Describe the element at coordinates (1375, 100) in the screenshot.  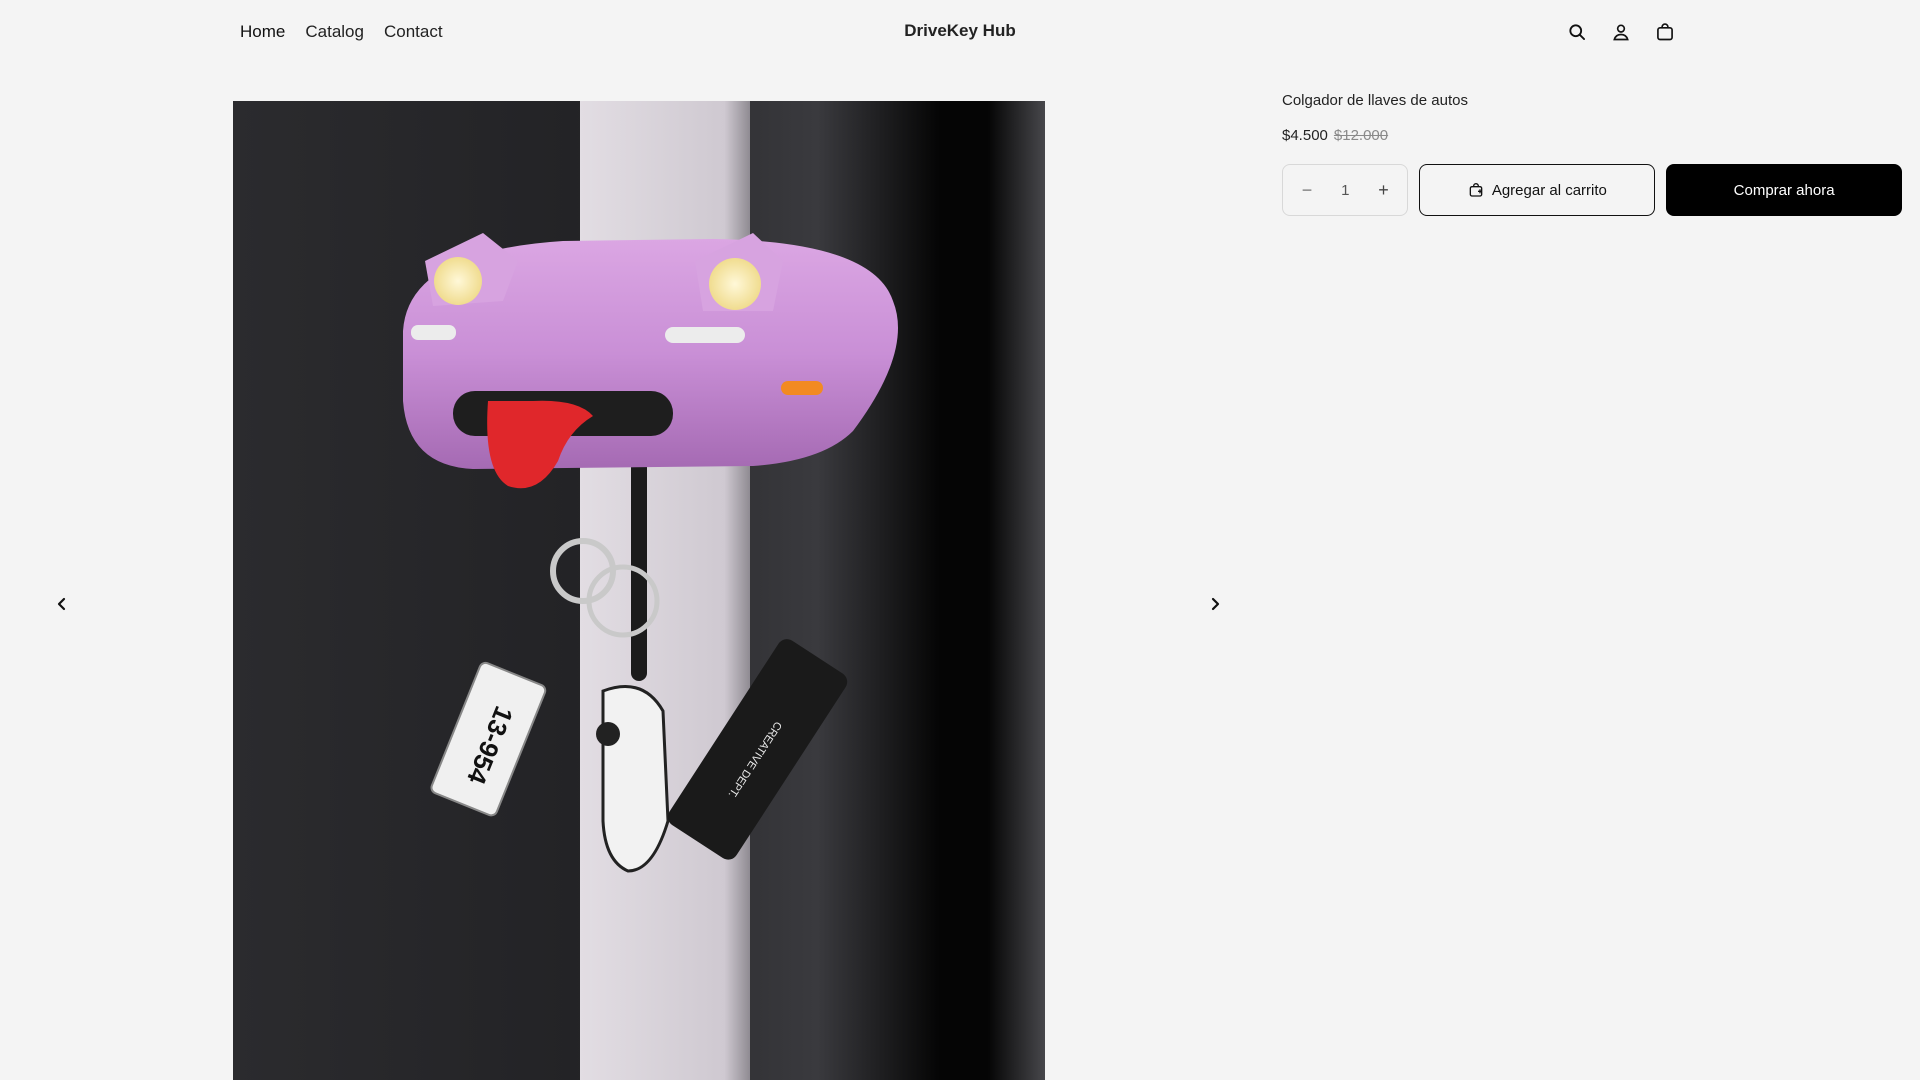
I see `product-title: Colgador de llaves de autos` at that location.